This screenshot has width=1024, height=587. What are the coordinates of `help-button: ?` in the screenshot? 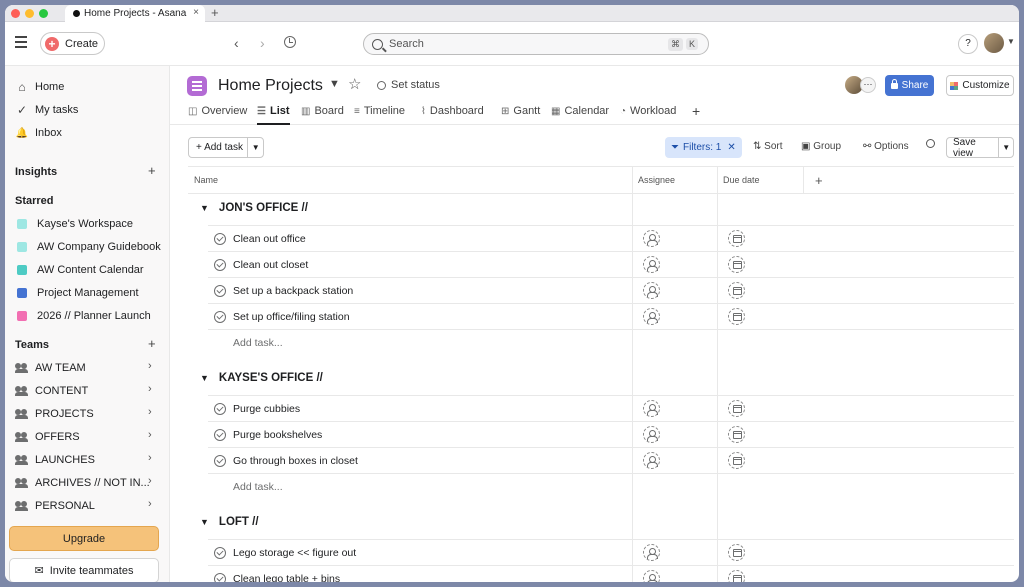 It's located at (968, 44).